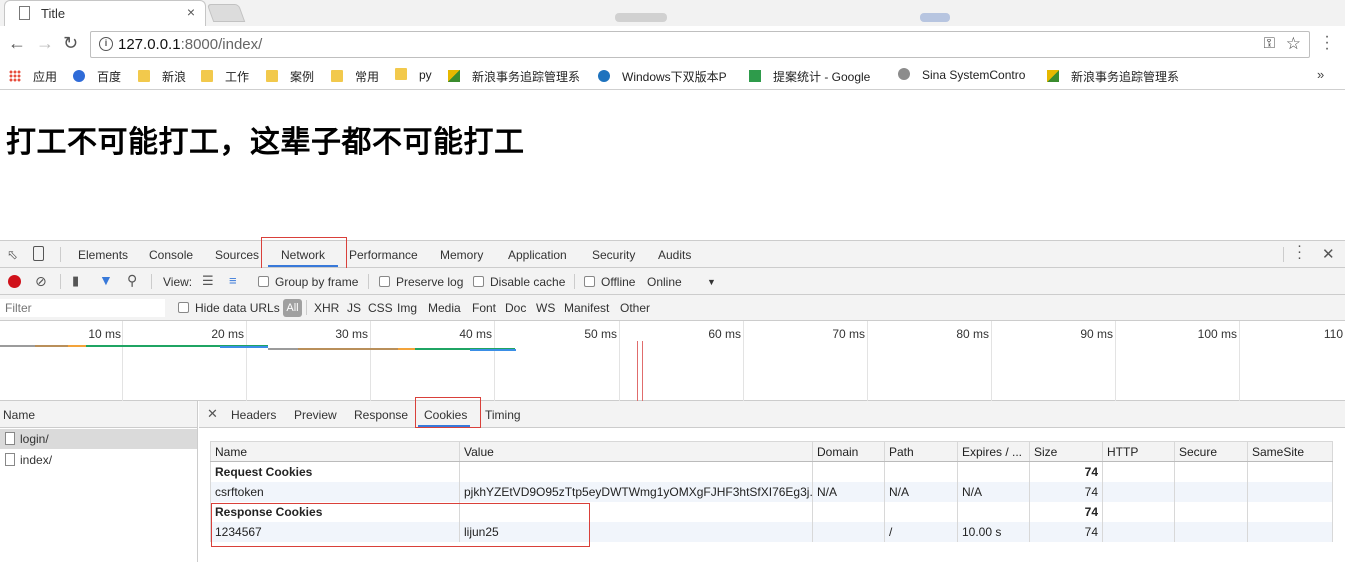 The height and width of the screenshot is (562, 1345). Describe the element at coordinates (315, 415) in the screenshot. I see `tab-preview: Preview` at that location.